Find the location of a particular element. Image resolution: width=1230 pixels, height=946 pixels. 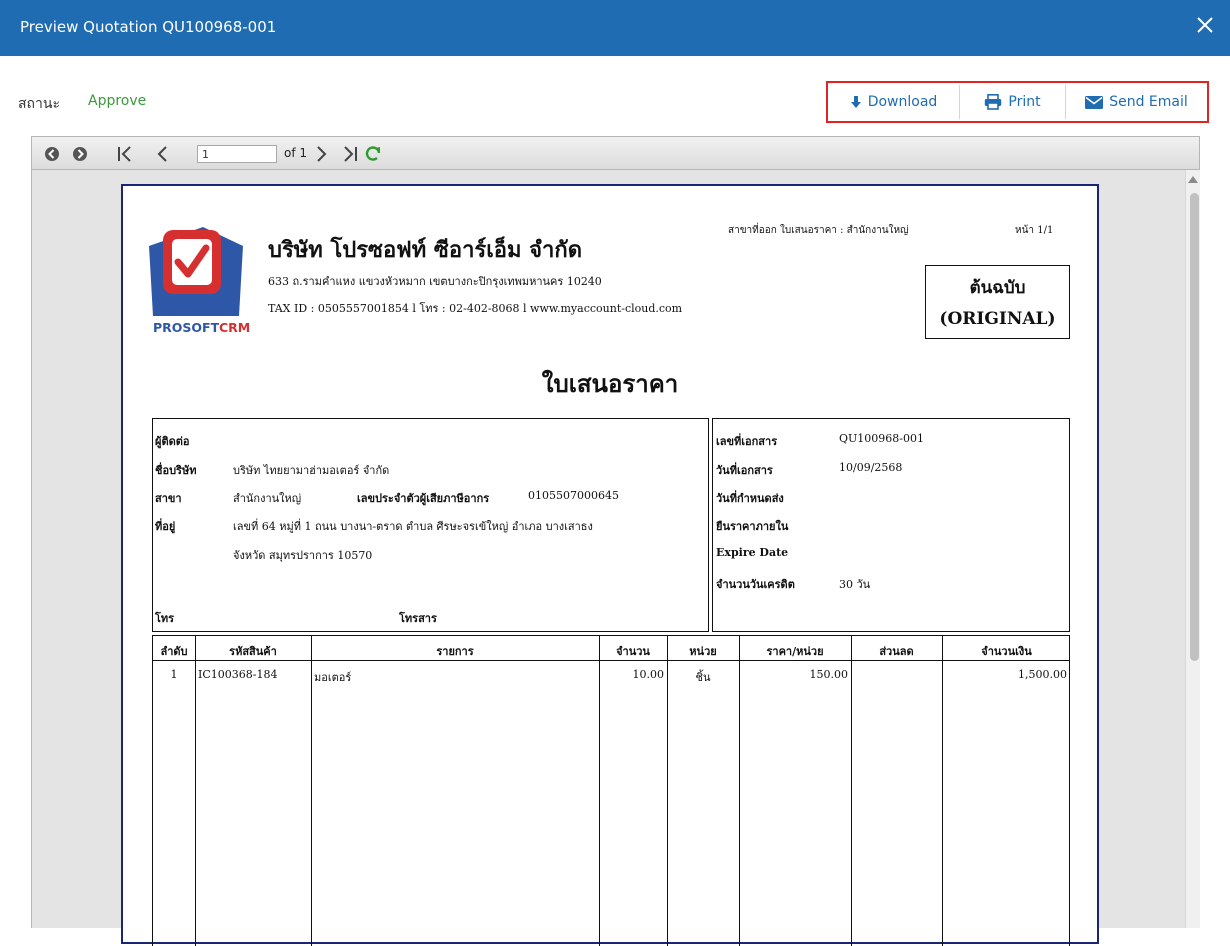

address-label: ที่อยู่ is located at coordinates (165, 526).